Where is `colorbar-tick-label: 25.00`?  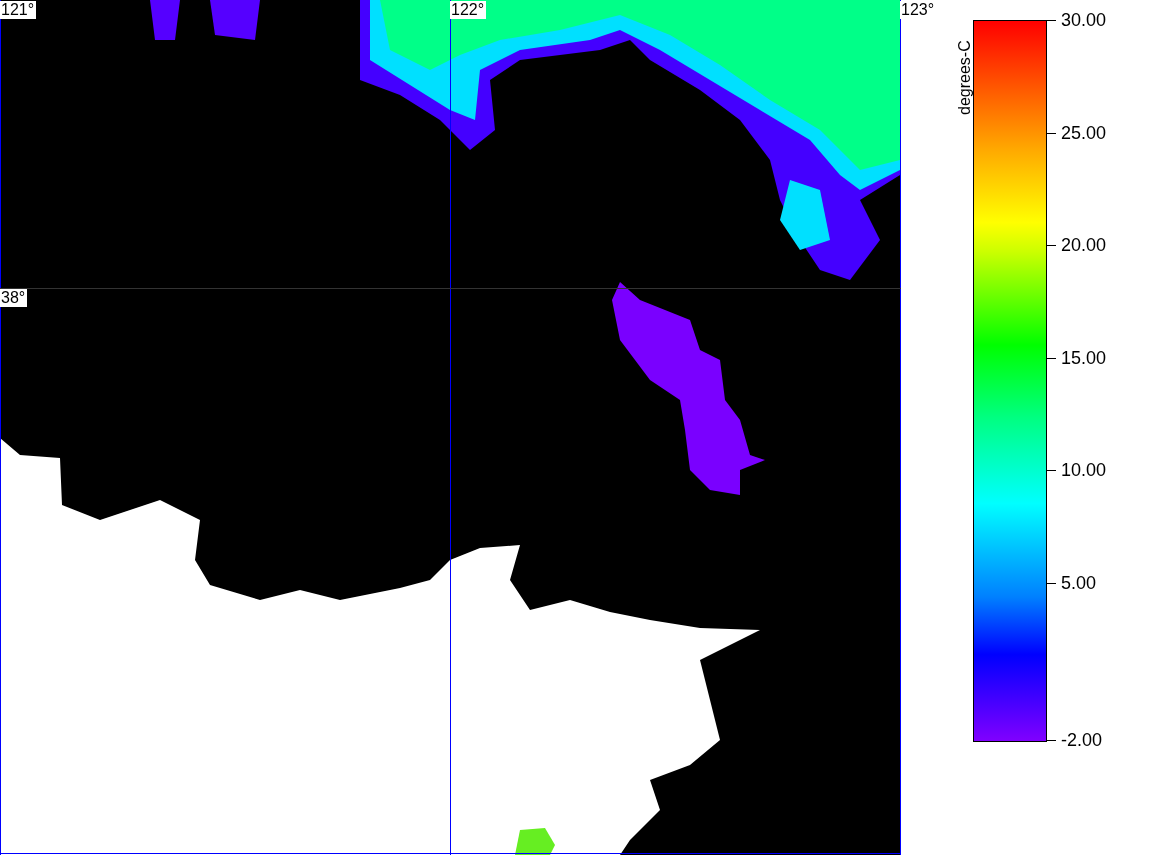
colorbar-tick-label: 25.00 is located at coordinates (1084, 132).